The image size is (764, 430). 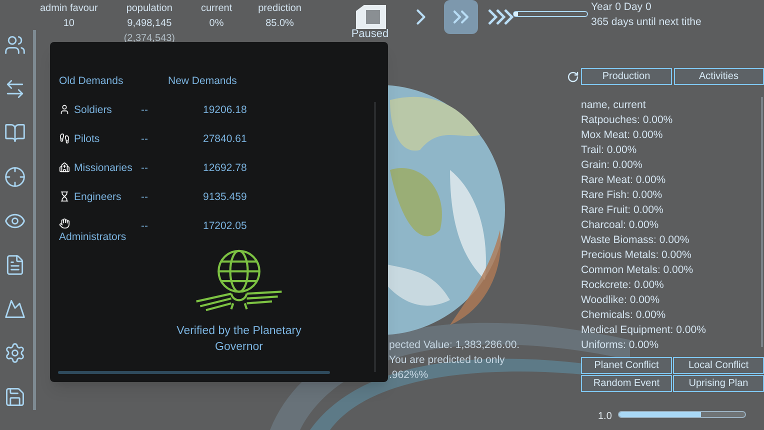 What do you see at coordinates (225, 110) in the screenshot?
I see `new-demand: 19206.18` at bounding box center [225, 110].